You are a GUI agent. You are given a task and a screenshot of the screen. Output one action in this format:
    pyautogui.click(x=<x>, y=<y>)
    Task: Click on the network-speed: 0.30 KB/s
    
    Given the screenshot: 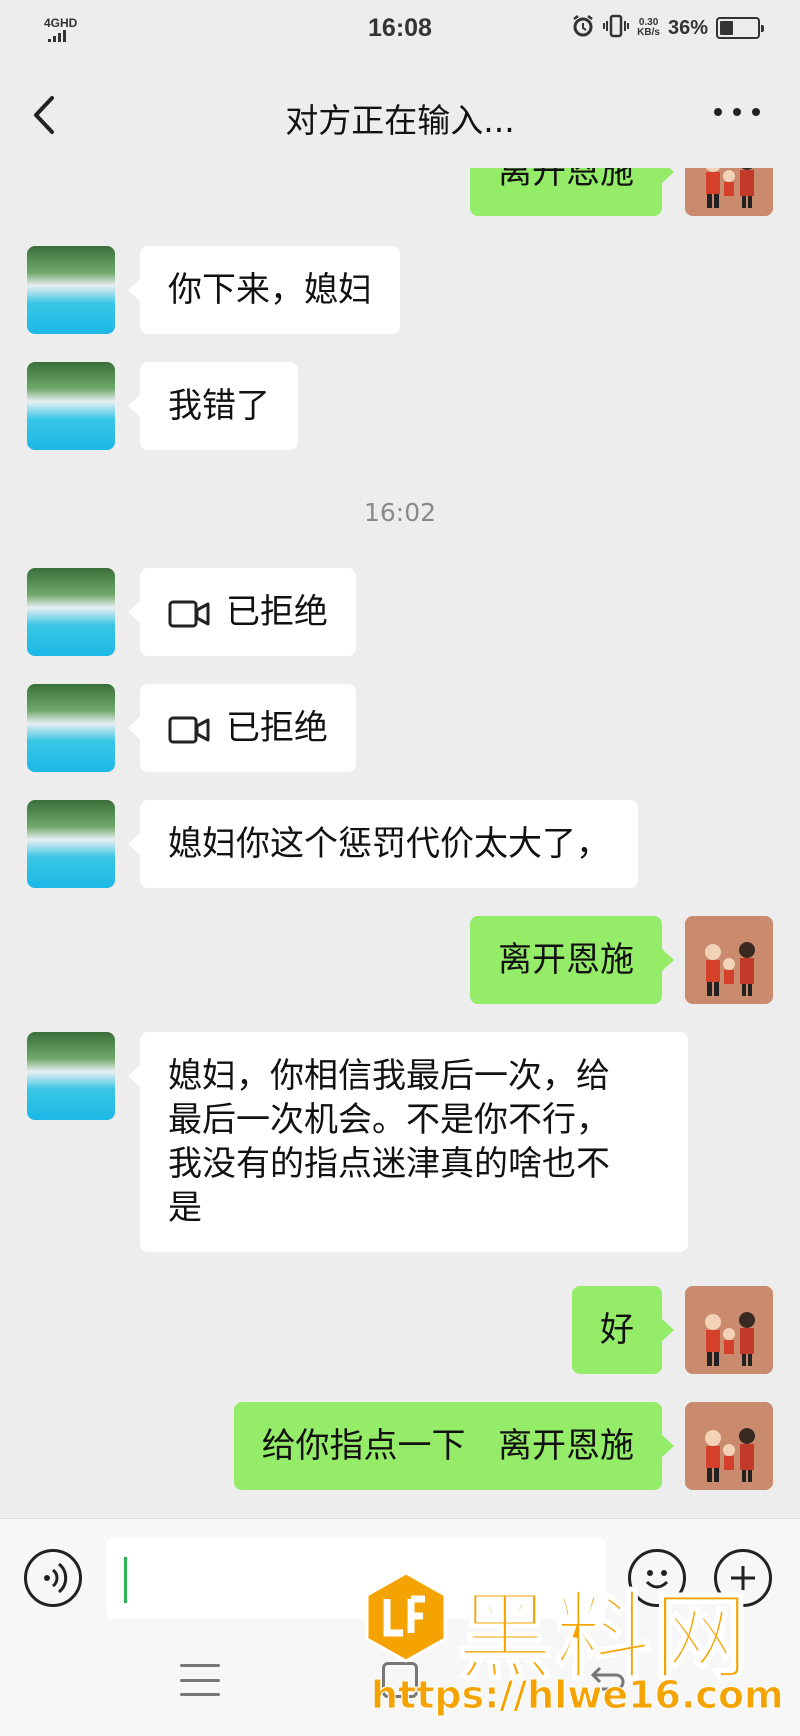 What is the action you would take?
    pyautogui.click(x=648, y=28)
    